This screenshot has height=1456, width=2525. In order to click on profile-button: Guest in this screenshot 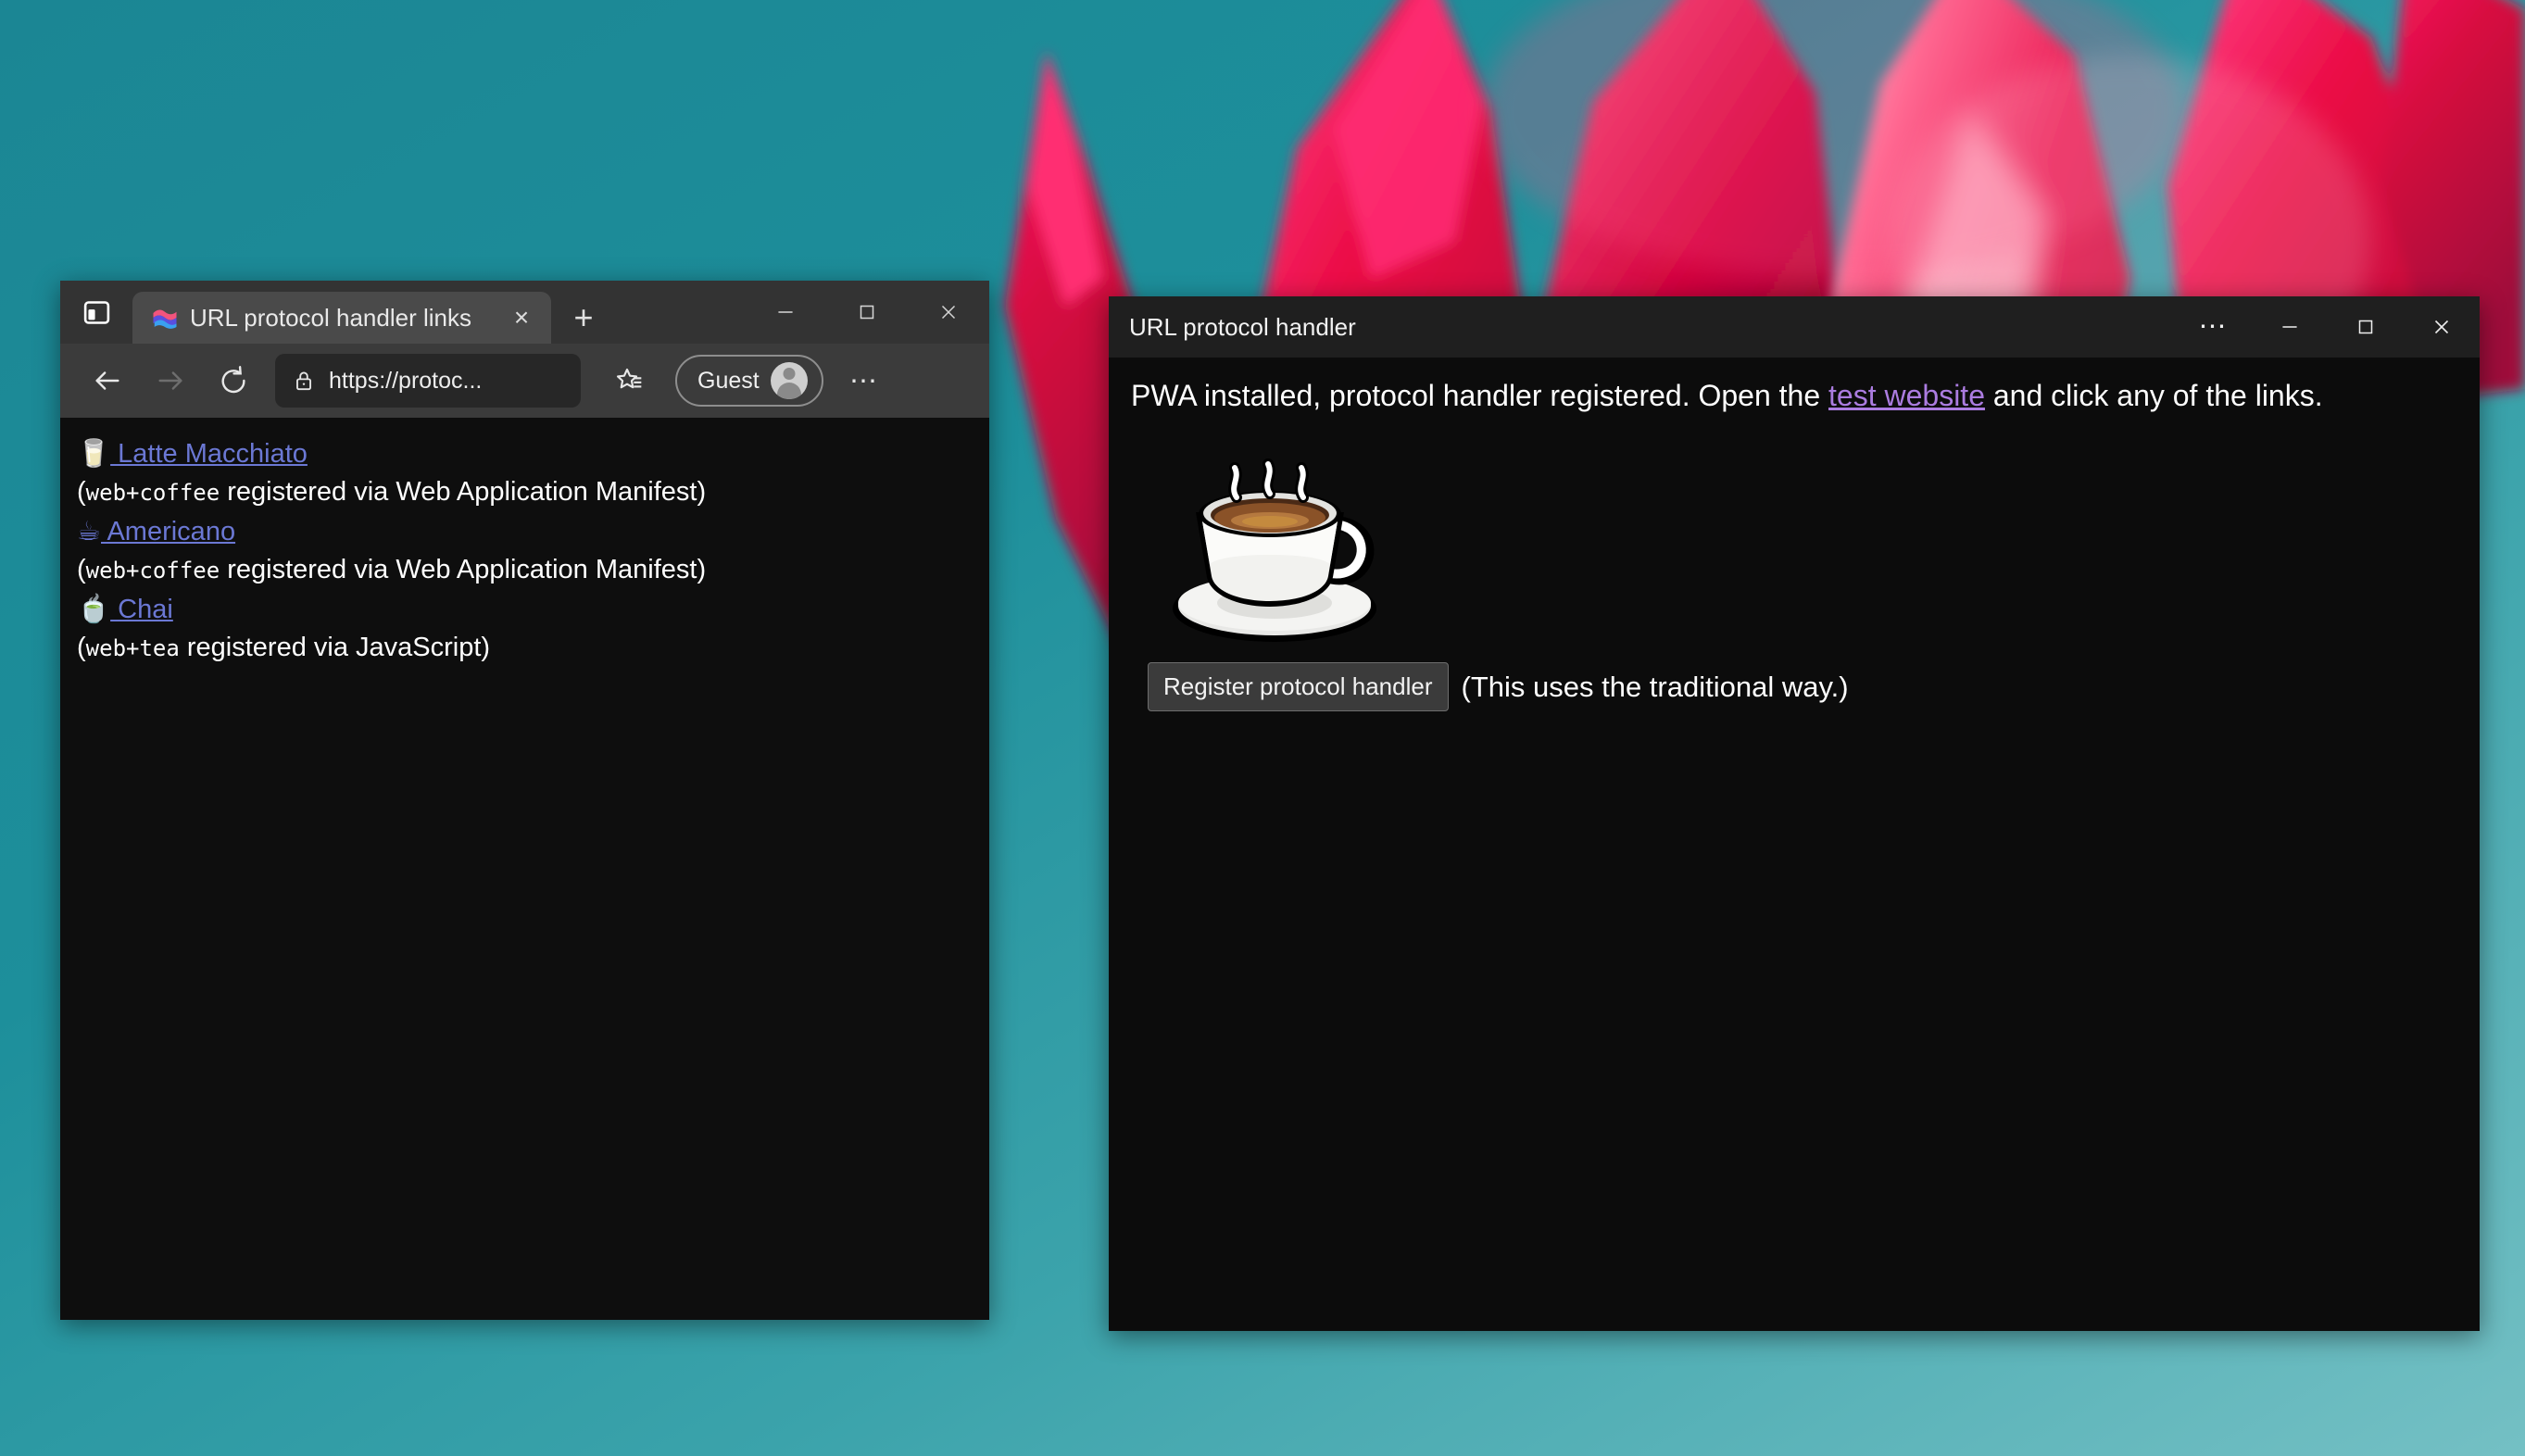, I will do `click(749, 381)`.